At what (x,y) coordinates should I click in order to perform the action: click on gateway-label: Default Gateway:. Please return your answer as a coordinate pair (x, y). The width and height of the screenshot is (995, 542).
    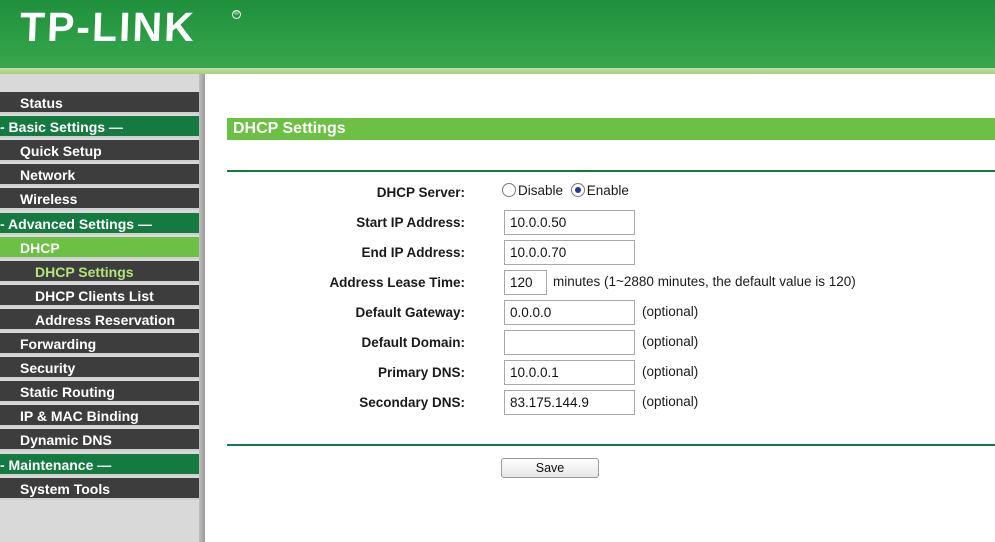
    Looking at the image, I should click on (410, 312).